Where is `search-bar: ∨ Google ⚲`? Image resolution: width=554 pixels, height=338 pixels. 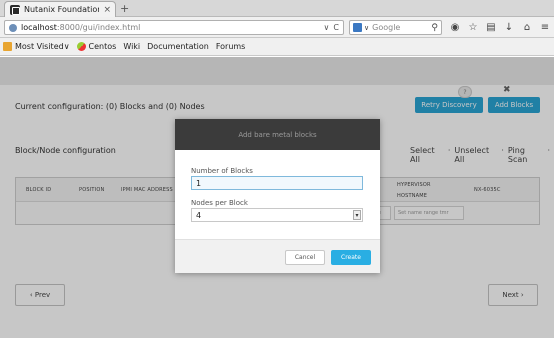
search-bar: ∨ Google ⚲ is located at coordinates (395, 27).